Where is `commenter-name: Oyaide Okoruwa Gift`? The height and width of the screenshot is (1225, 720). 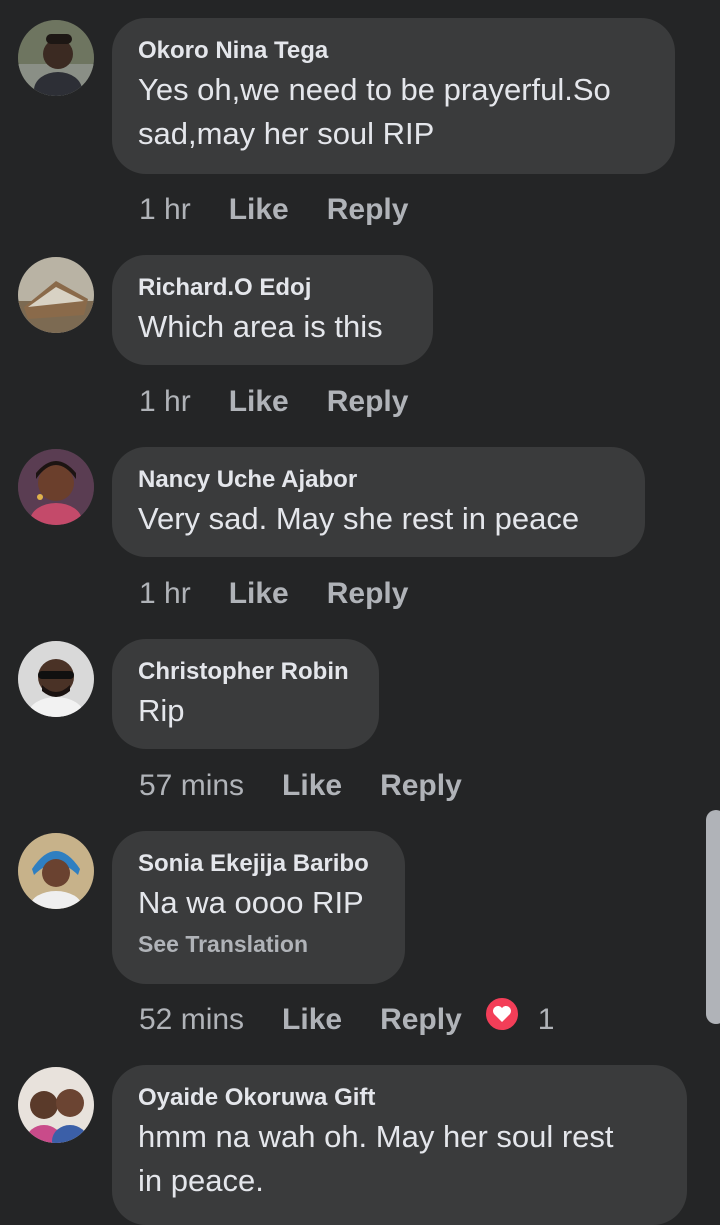
commenter-name: Oyaide Okoruwa Gift is located at coordinates (399, 1098).